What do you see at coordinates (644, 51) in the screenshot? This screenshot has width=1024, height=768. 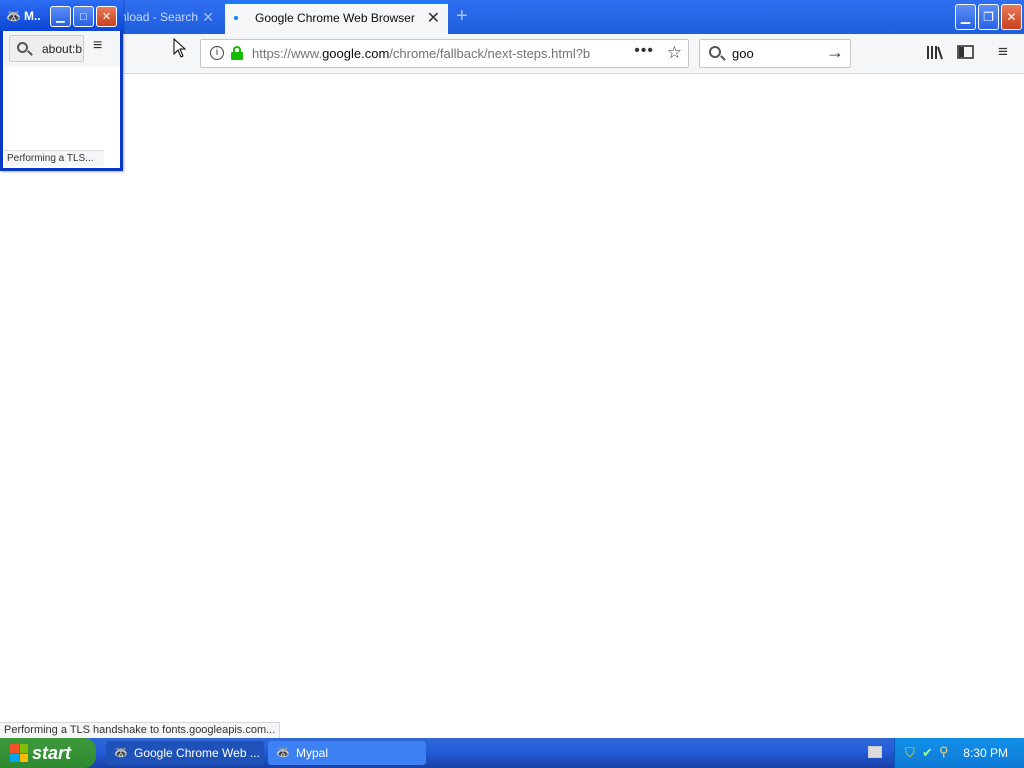 I see `page-actions-icon: •••` at bounding box center [644, 51].